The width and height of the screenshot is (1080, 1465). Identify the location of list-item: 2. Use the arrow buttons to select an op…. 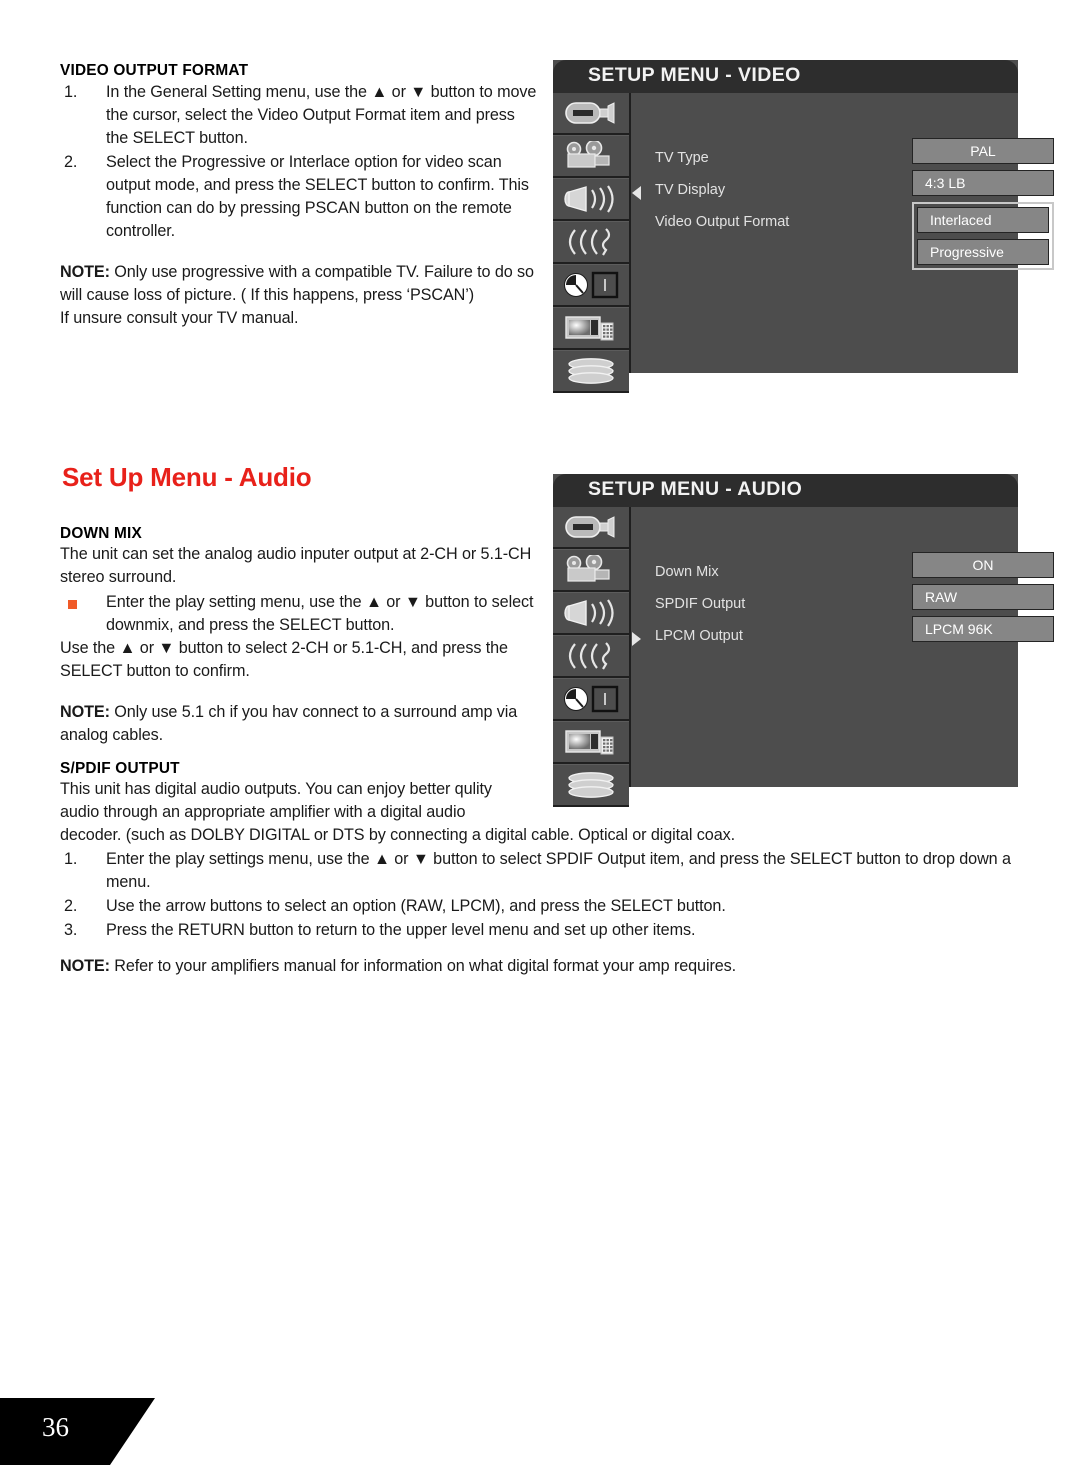
(540, 906).